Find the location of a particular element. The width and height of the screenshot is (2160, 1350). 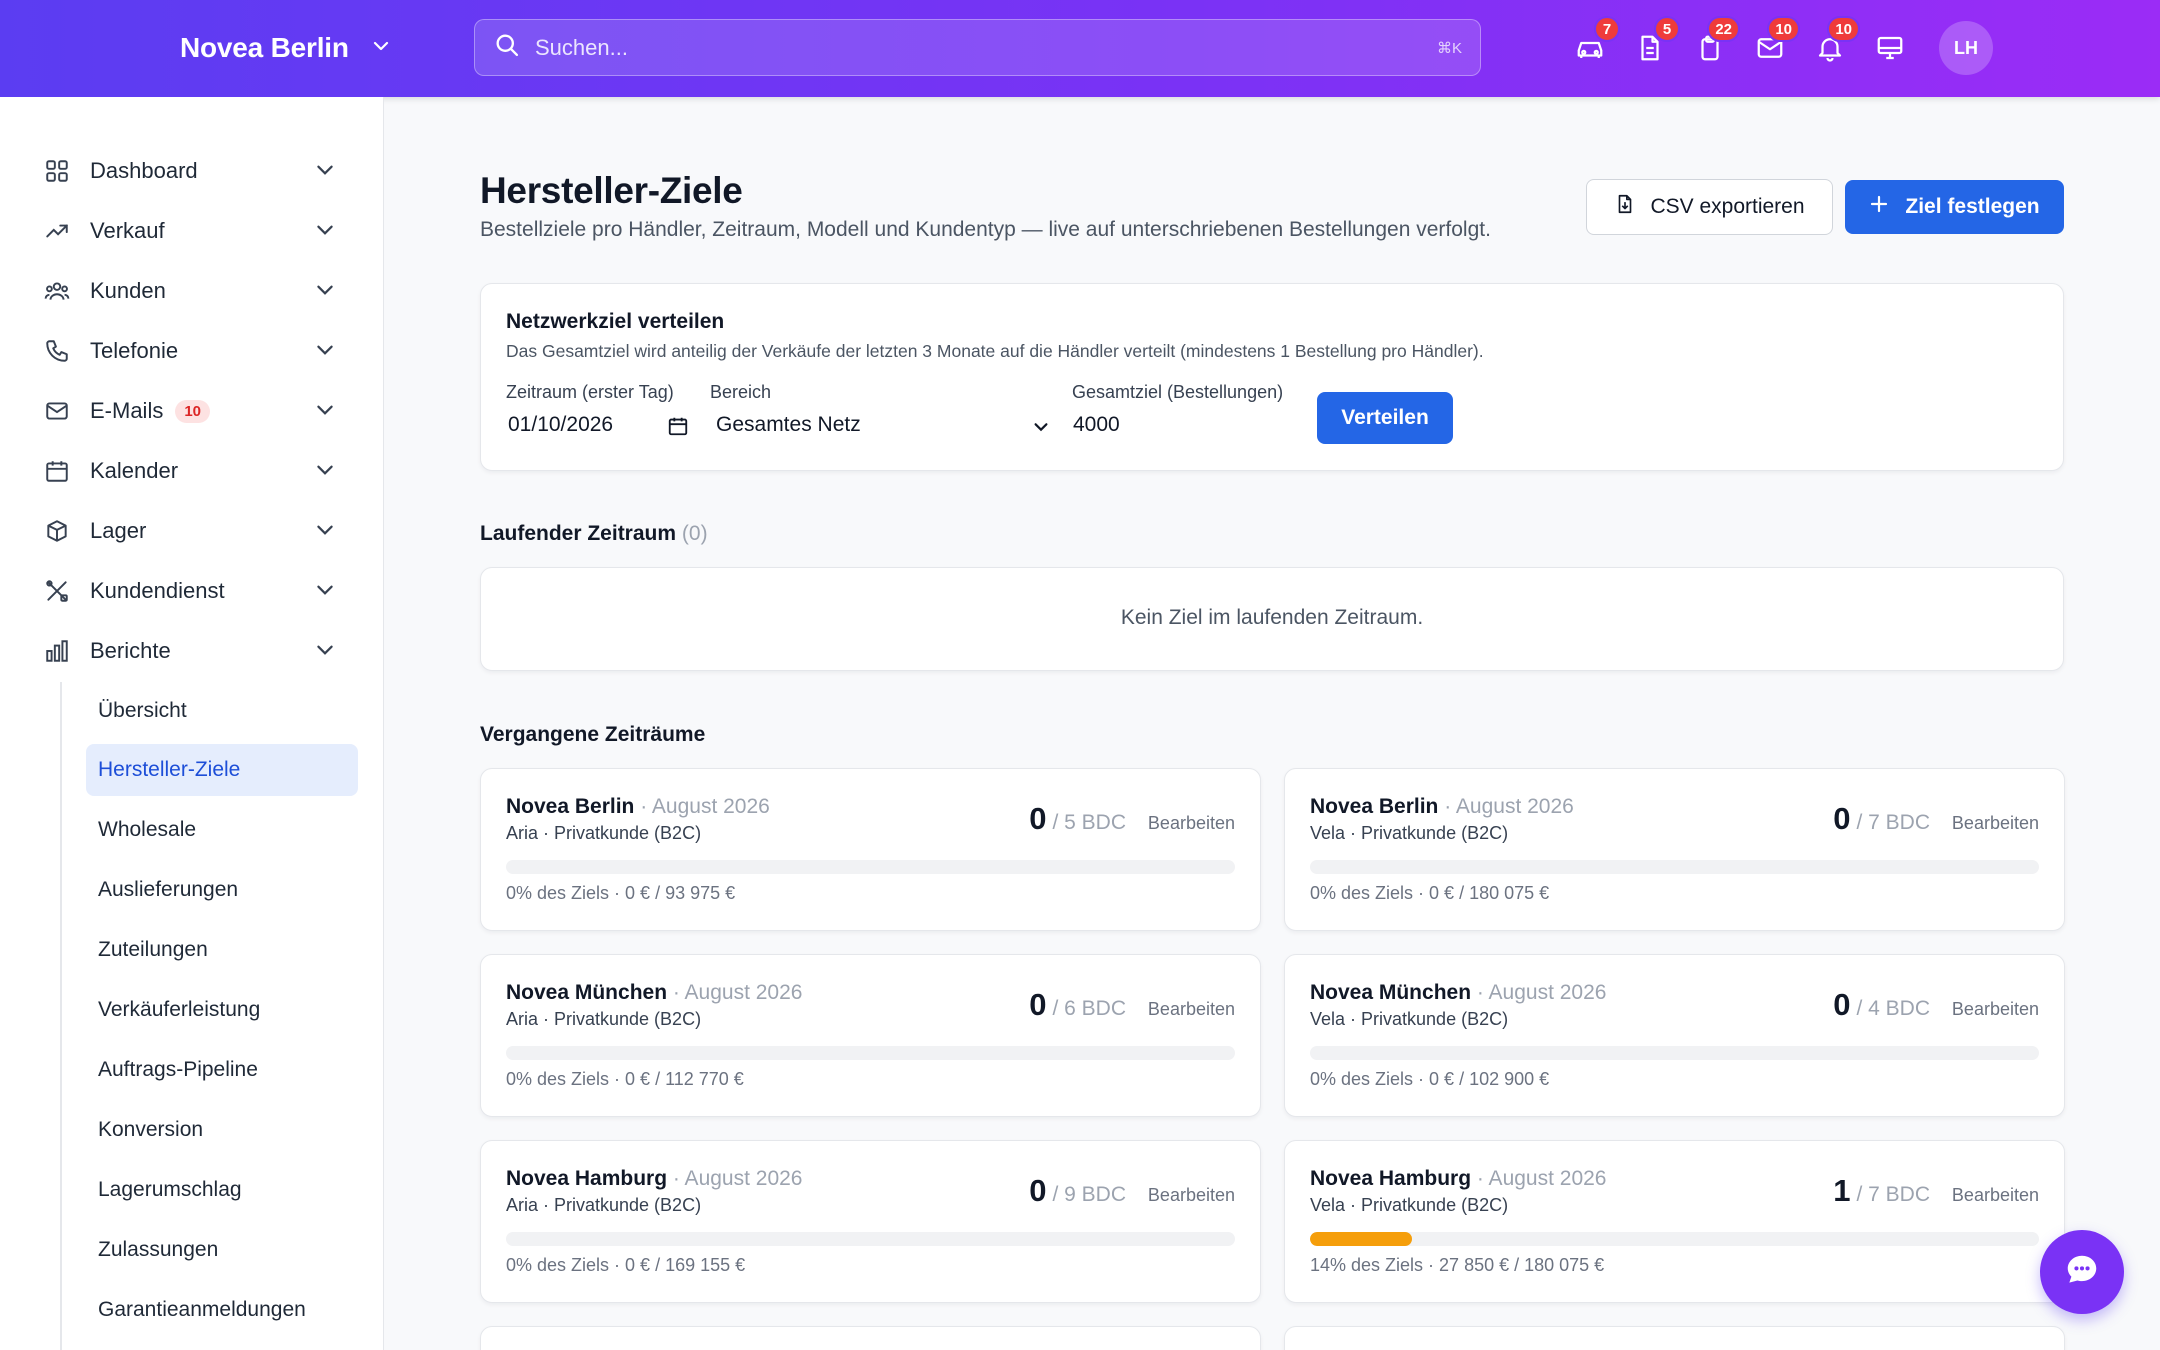

trending-up-icon is located at coordinates (57, 231).